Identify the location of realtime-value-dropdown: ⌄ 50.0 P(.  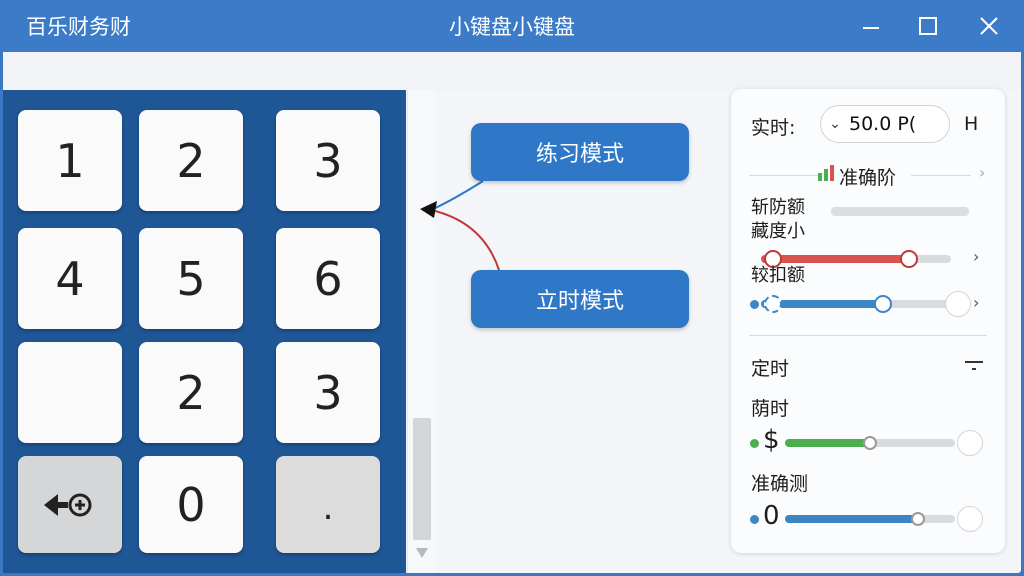
(885, 124).